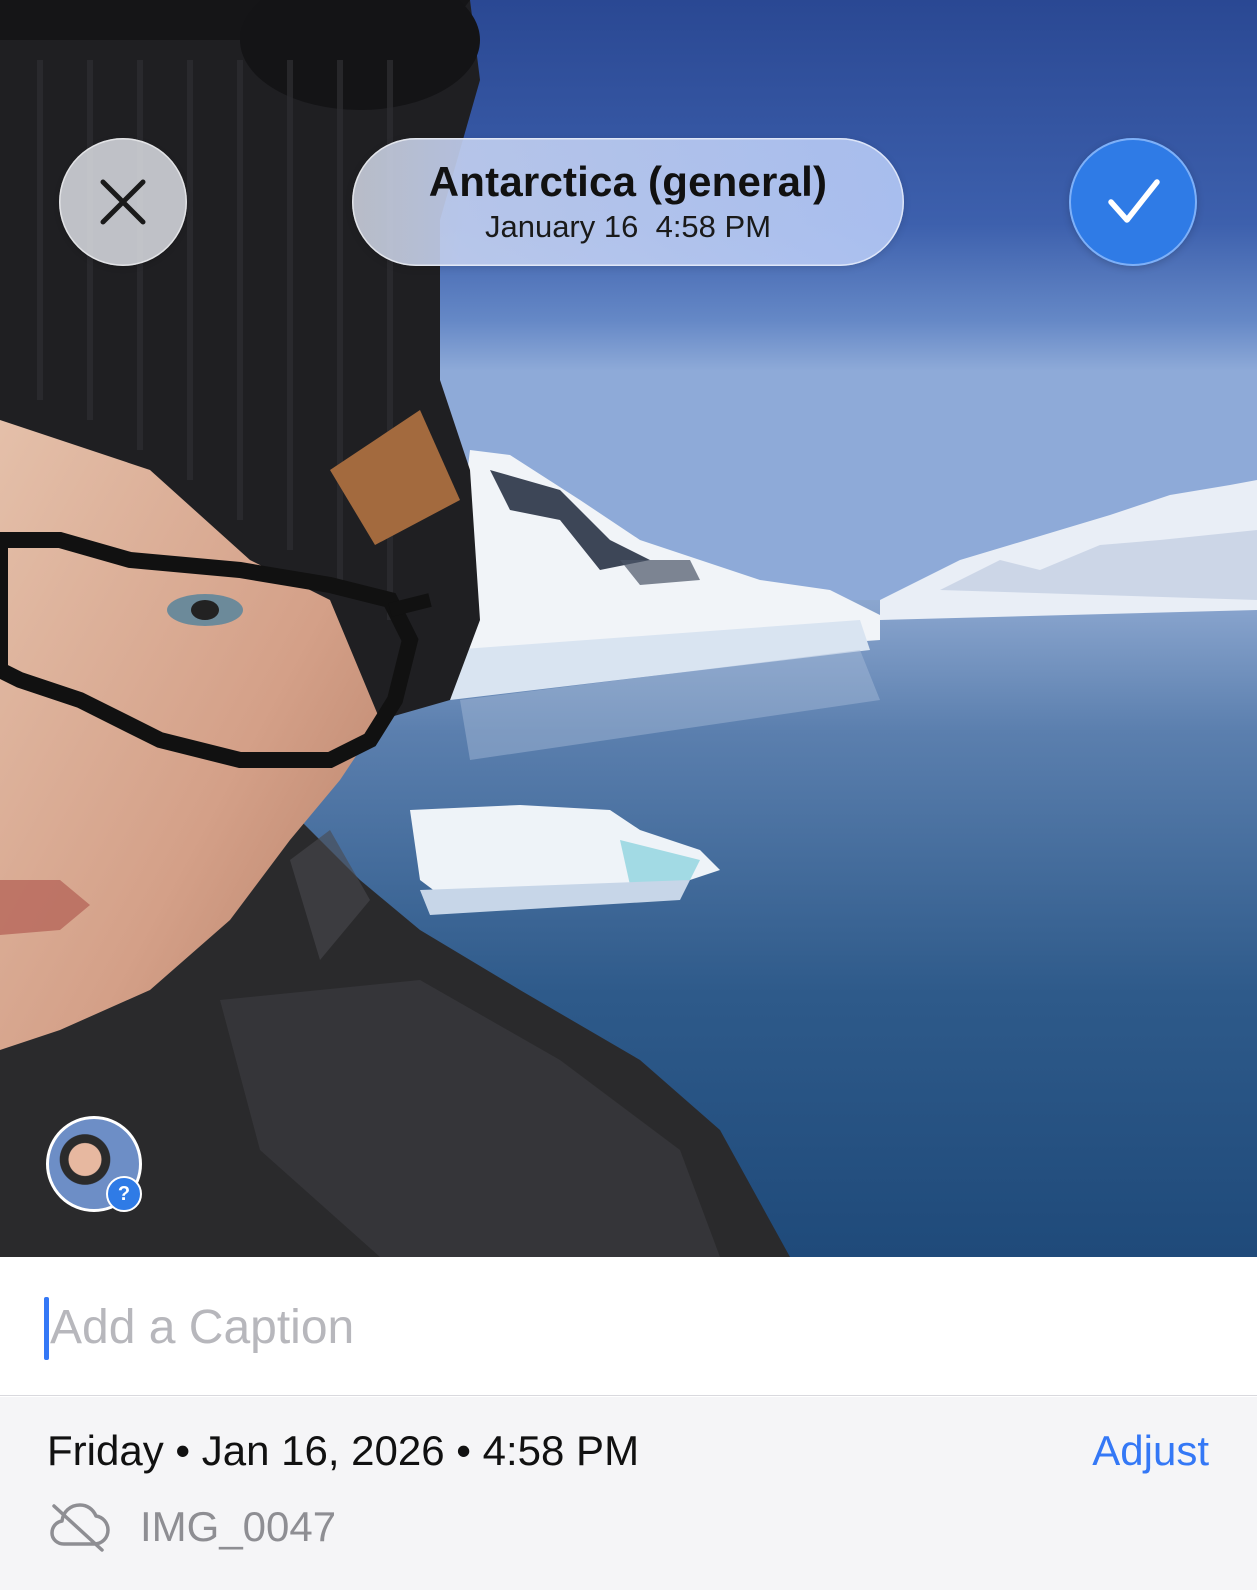 The image size is (1257, 1590). Describe the element at coordinates (46, 1328) in the screenshot. I see `text-cursor` at that location.